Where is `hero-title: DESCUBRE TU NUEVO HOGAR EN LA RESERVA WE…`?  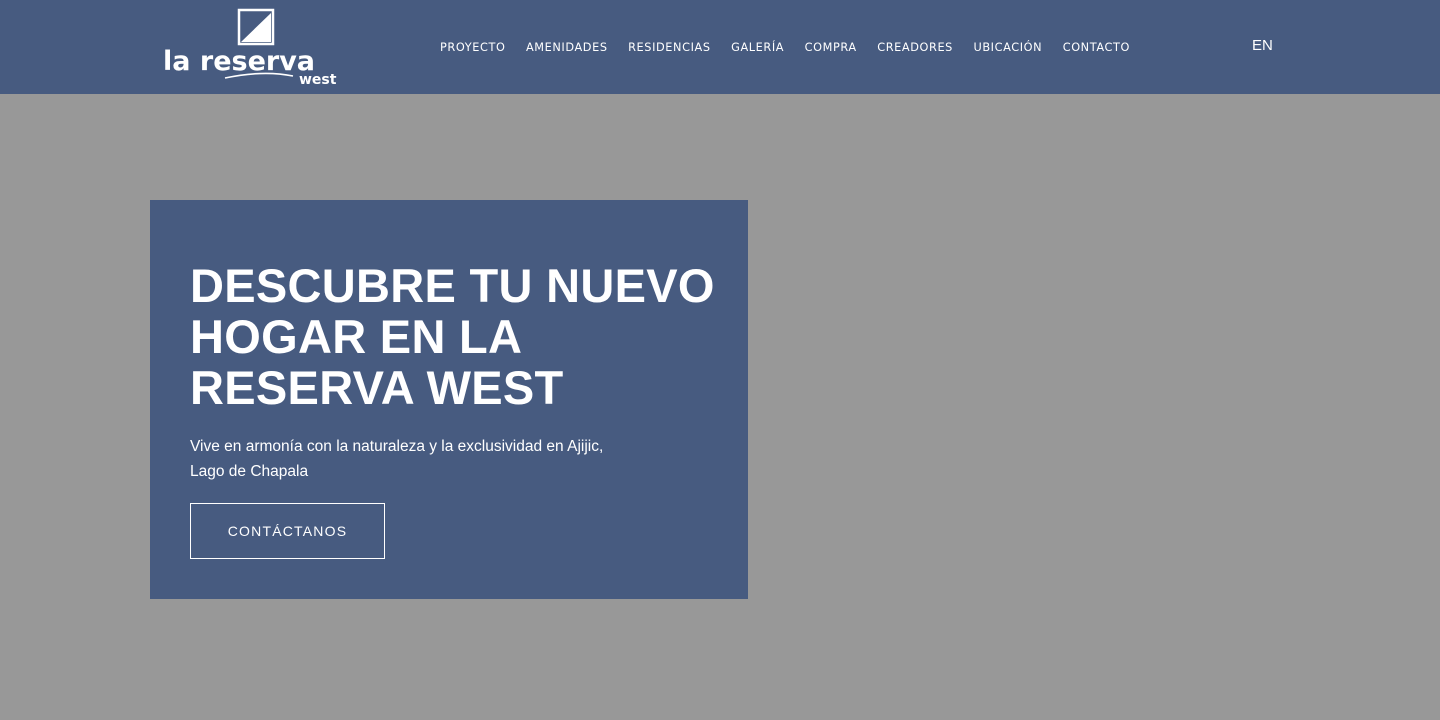
hero-title: DESCUBRE TU NUEVO HOGAR EN LA RESERVA WE… is located at coordinates (460, 336).